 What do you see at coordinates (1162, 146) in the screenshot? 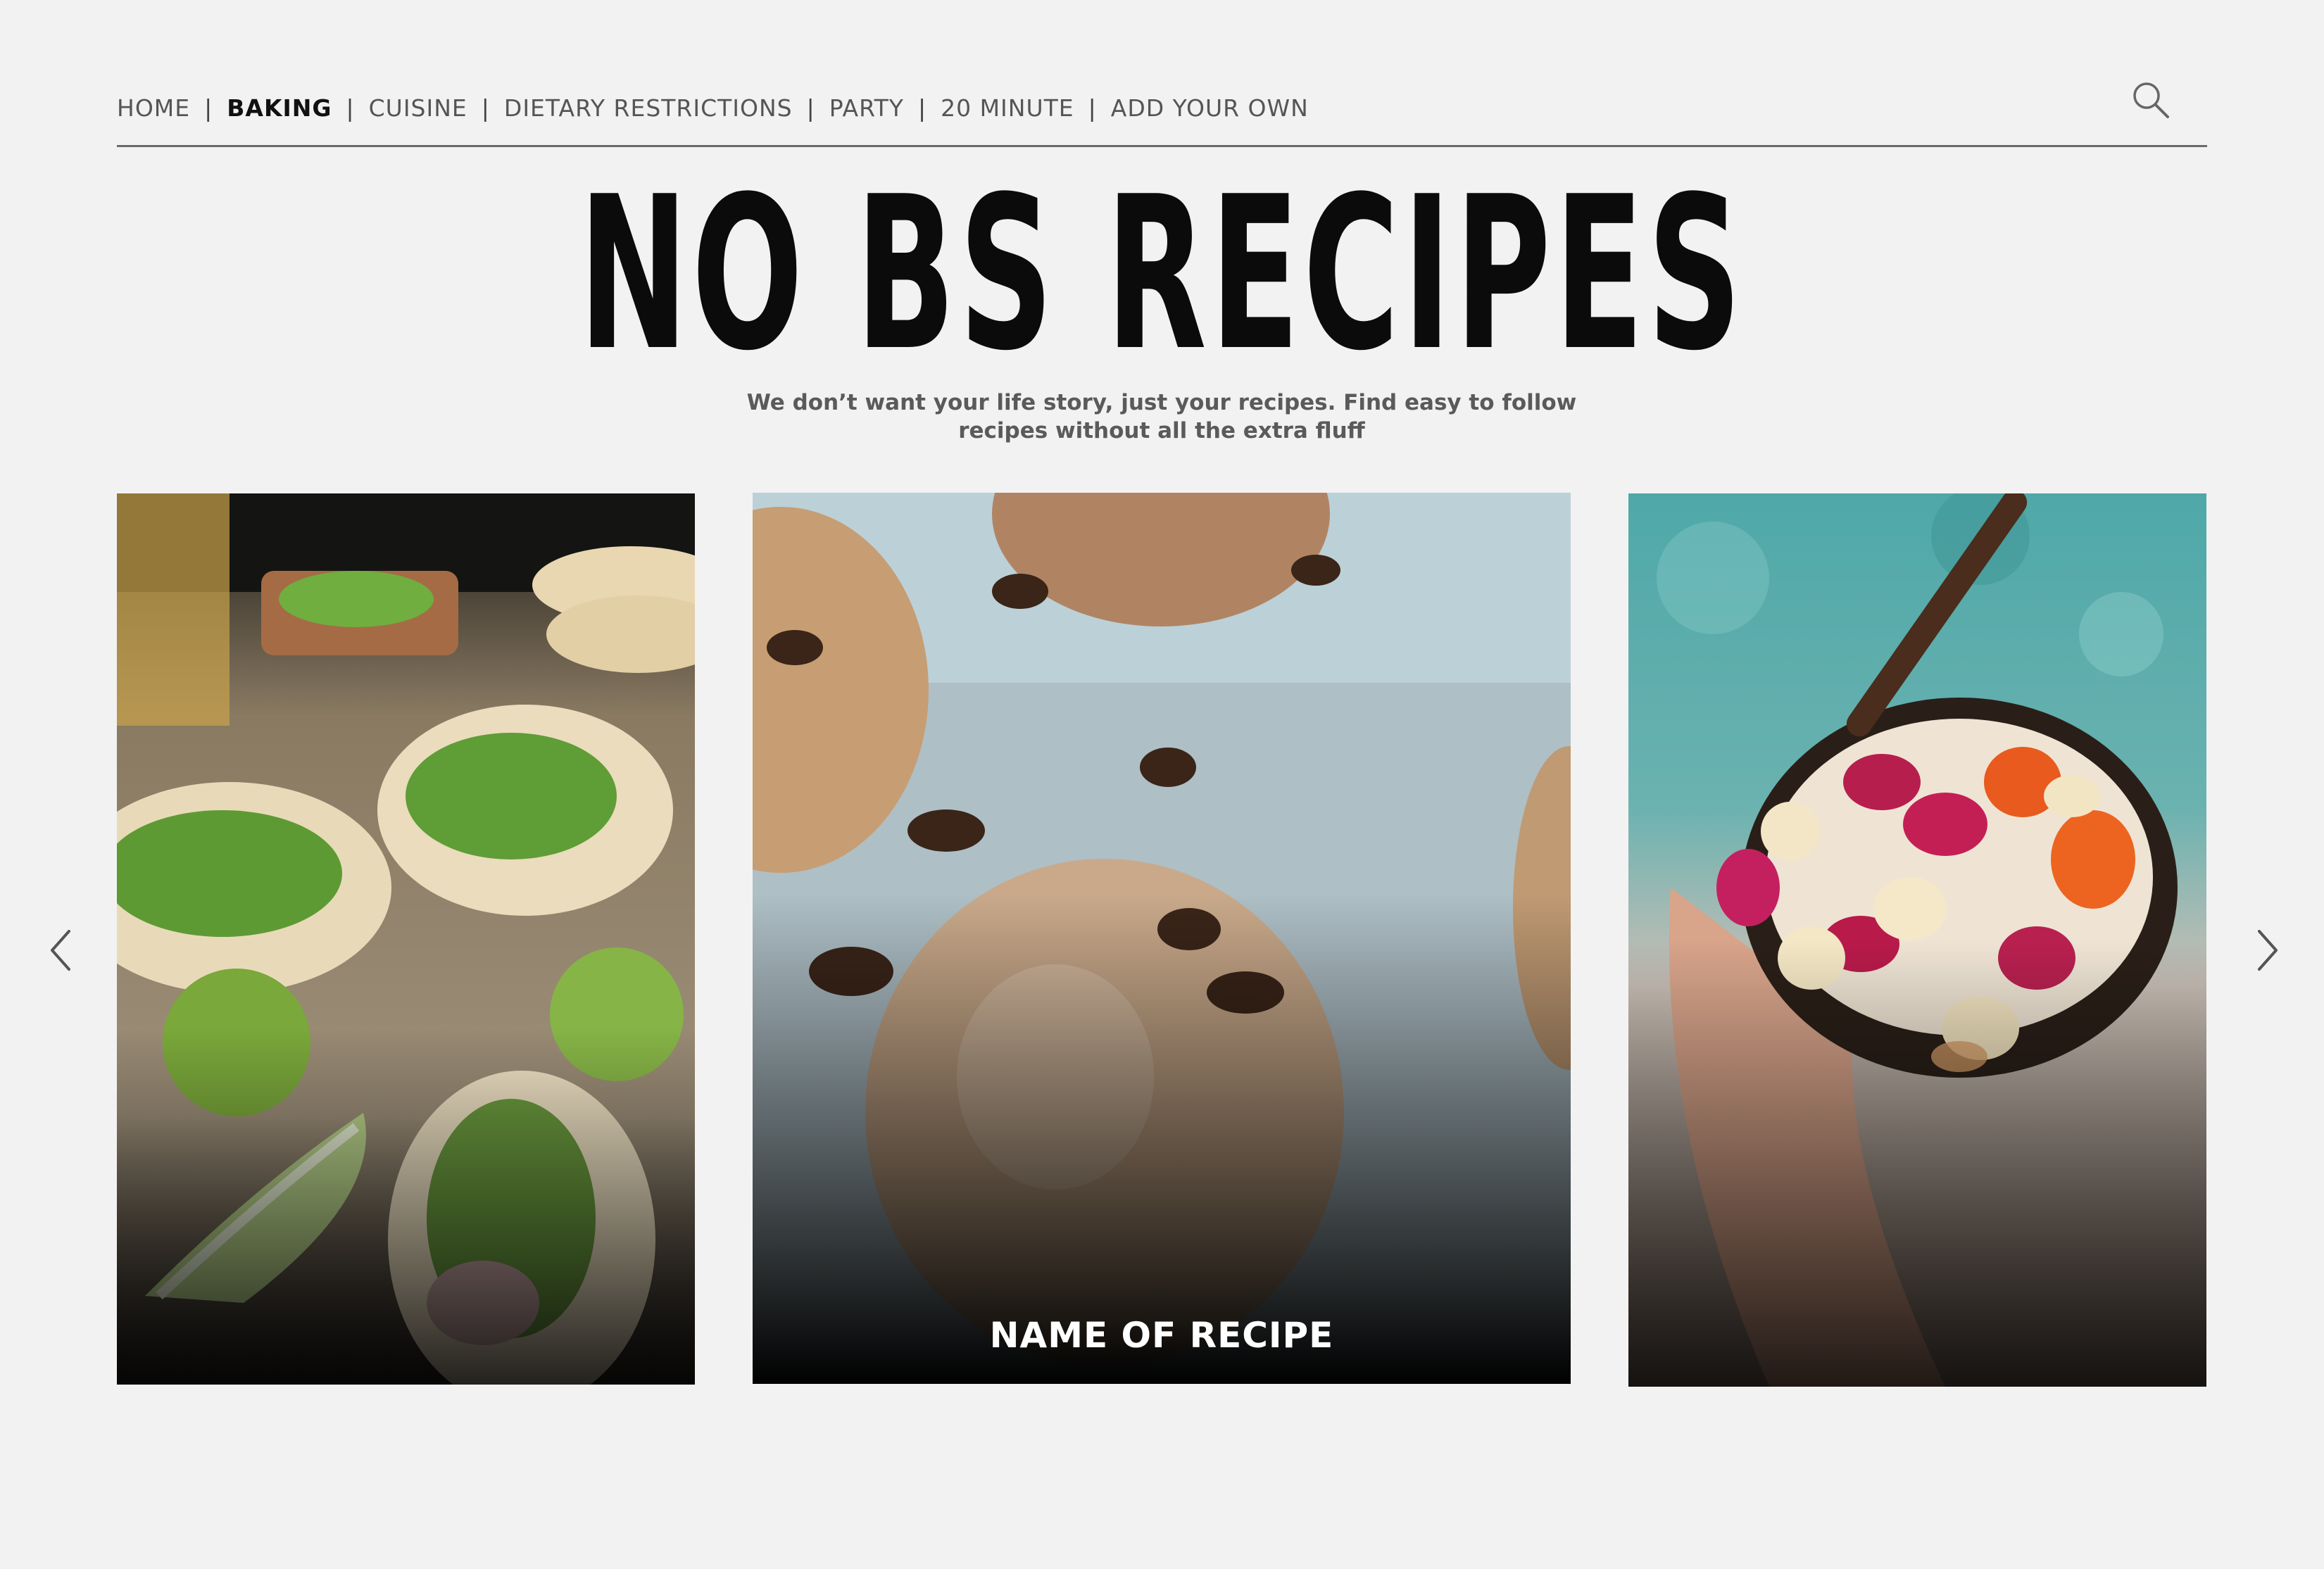
I see `nav-divider` at bounding box center [1162, 146].